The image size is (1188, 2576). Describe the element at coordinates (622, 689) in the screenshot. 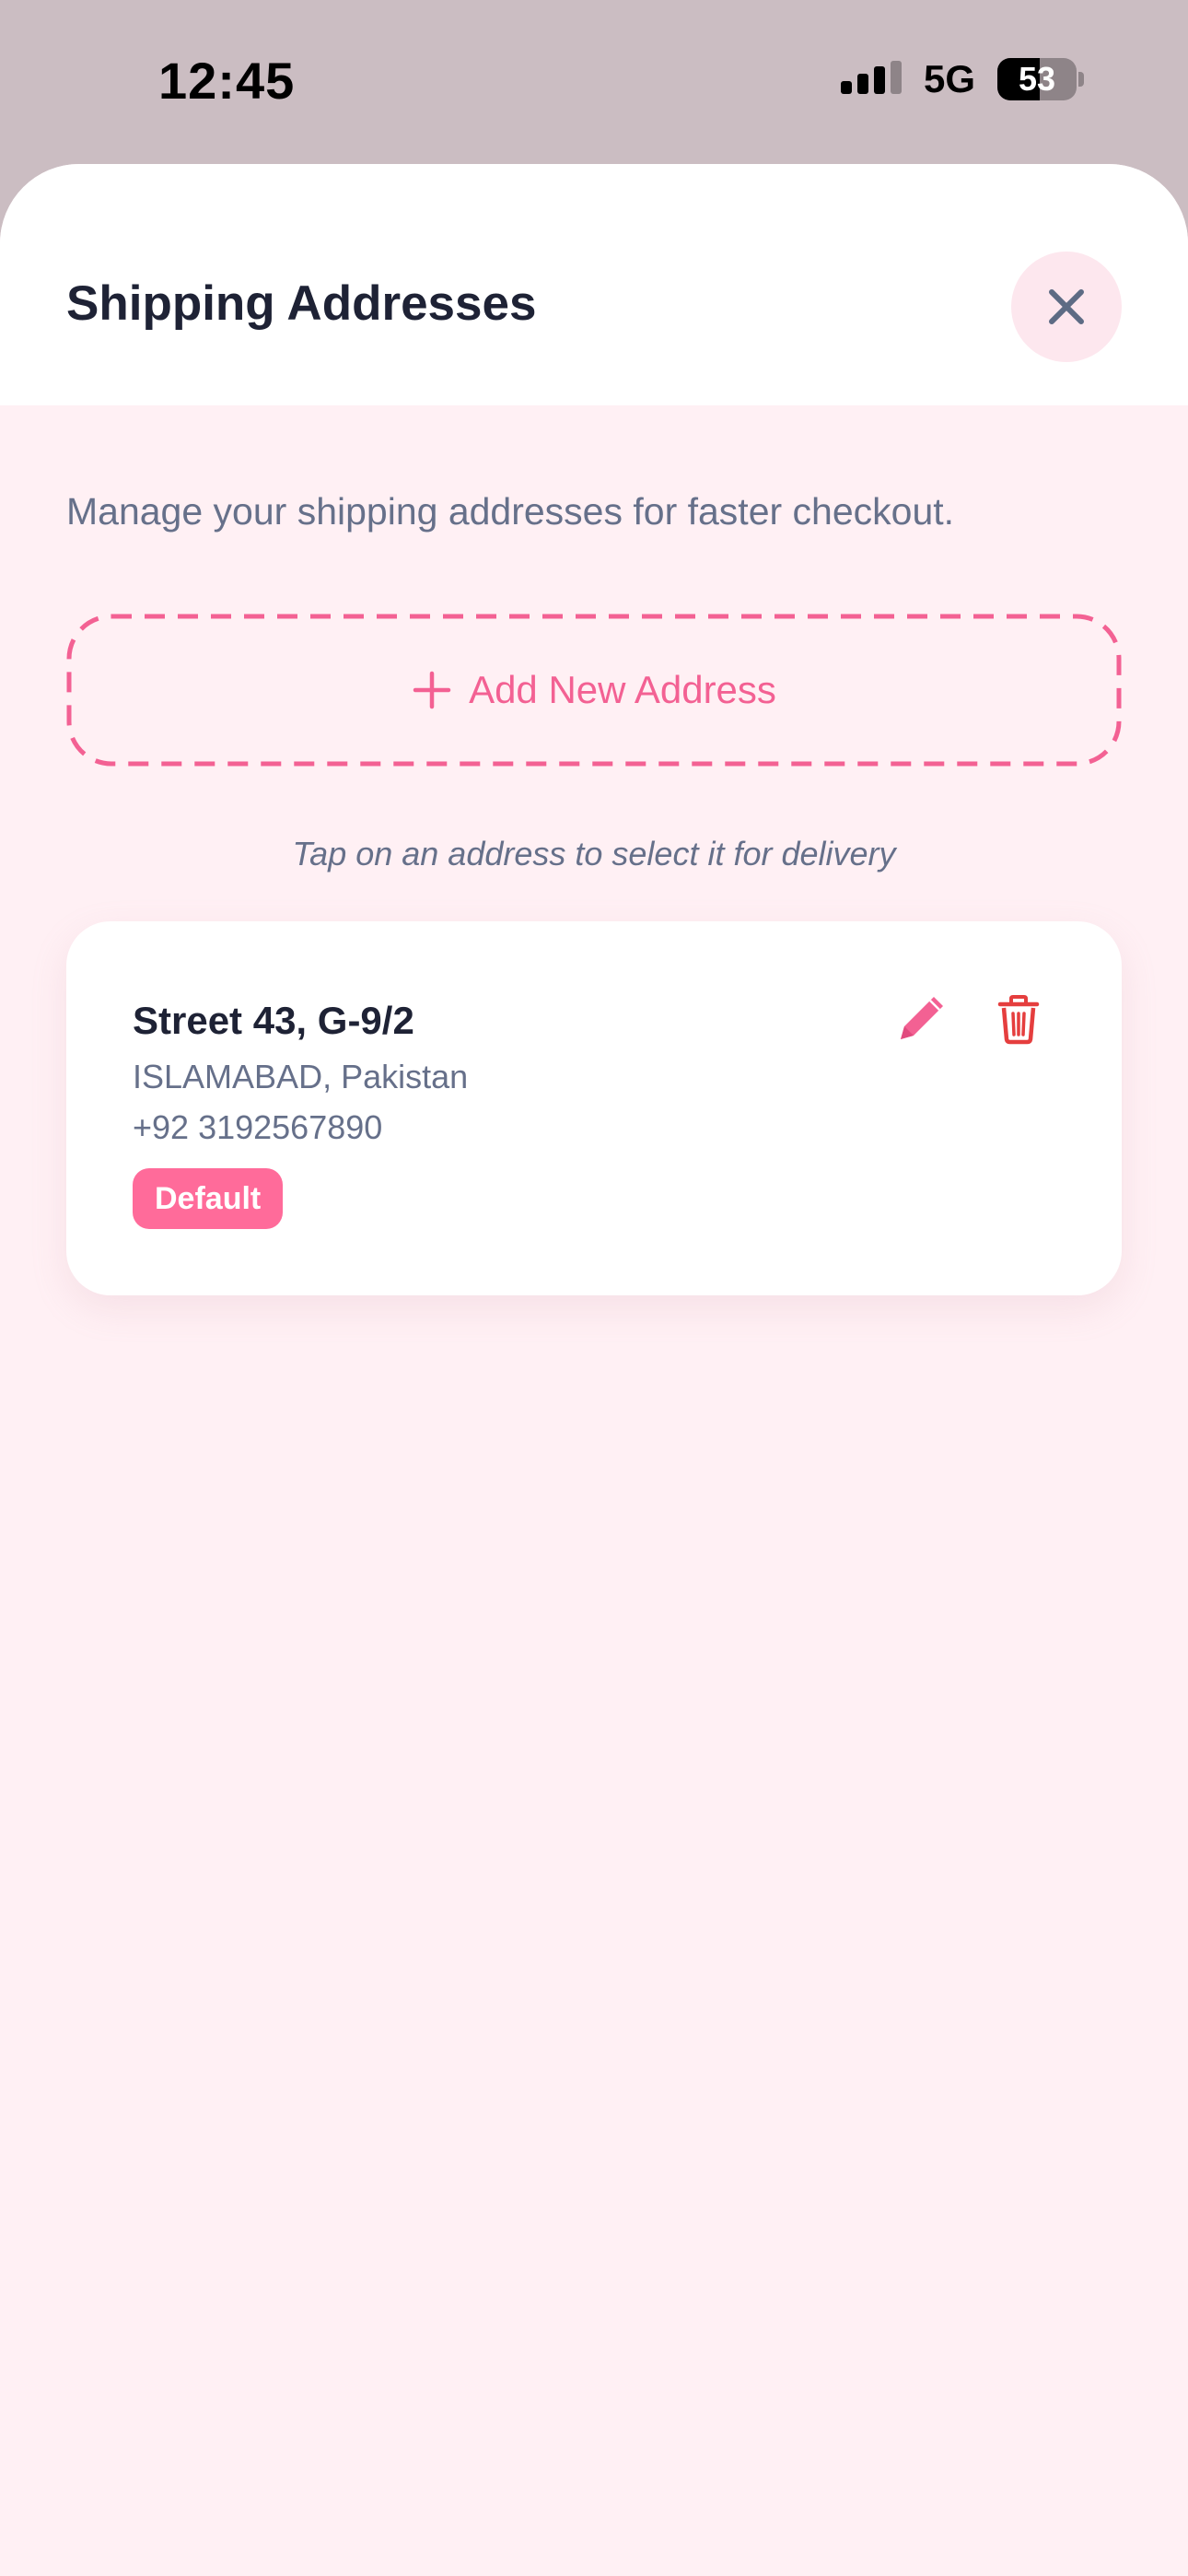

I see `add-new-address-label: Add New Address` at that location.